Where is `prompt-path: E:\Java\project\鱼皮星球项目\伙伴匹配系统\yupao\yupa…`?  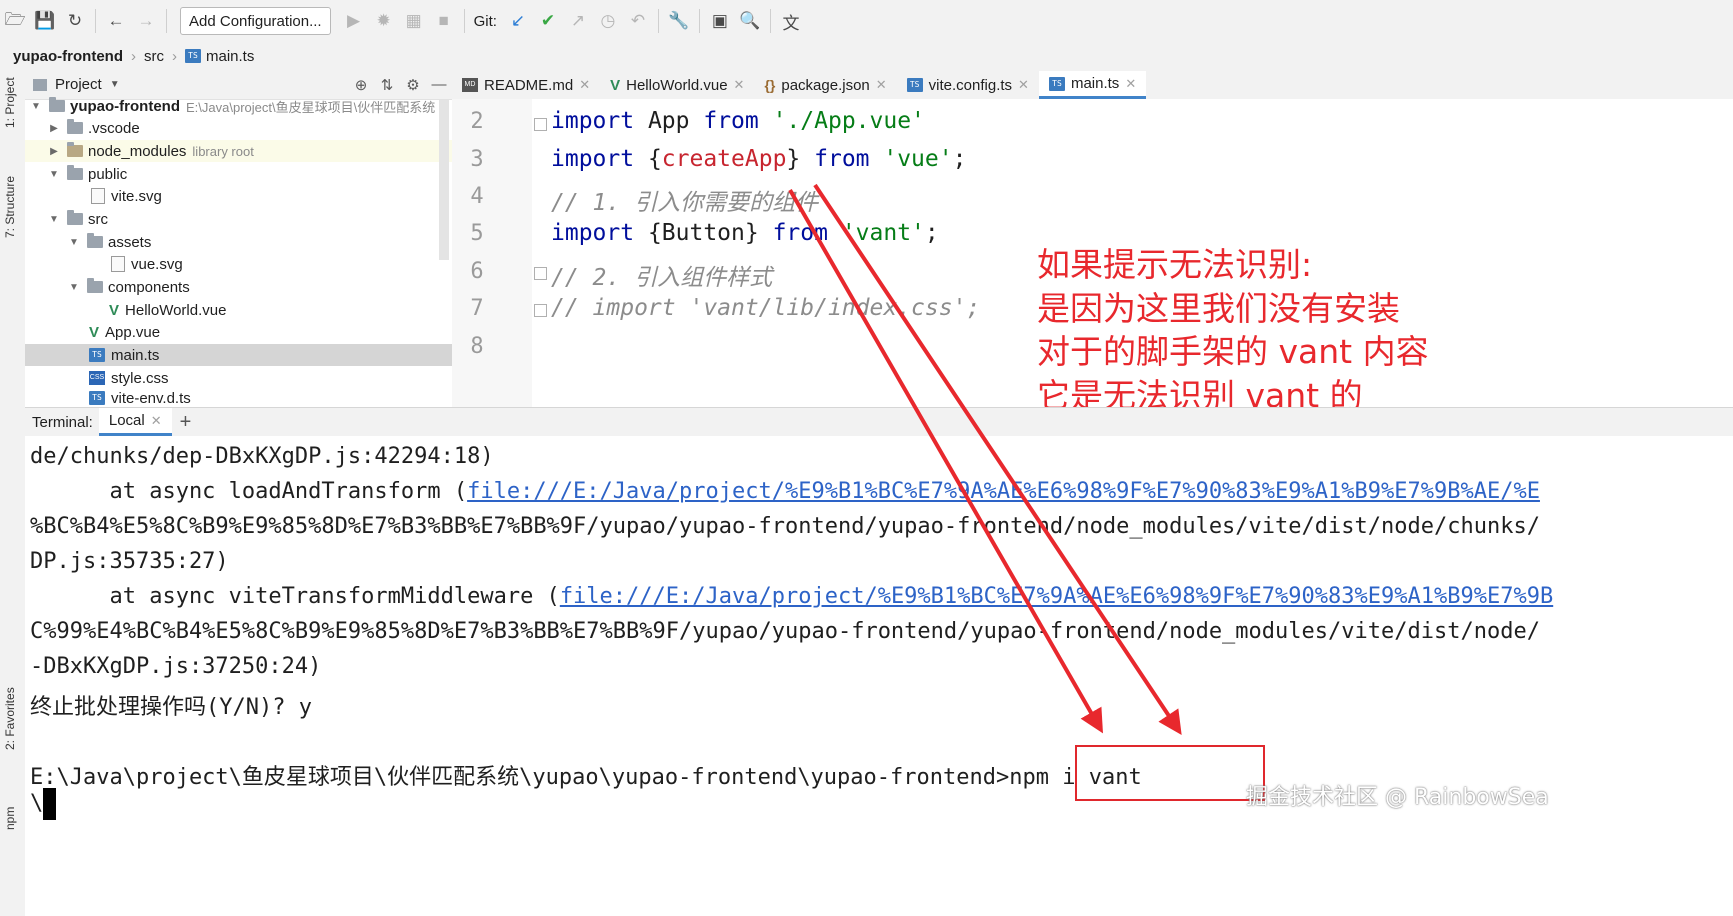 prompt-path: E:\Java\project\鱼皮星球项目\伙伴匹配系统\yupao\yupa… is located at coordinates (520, 777).